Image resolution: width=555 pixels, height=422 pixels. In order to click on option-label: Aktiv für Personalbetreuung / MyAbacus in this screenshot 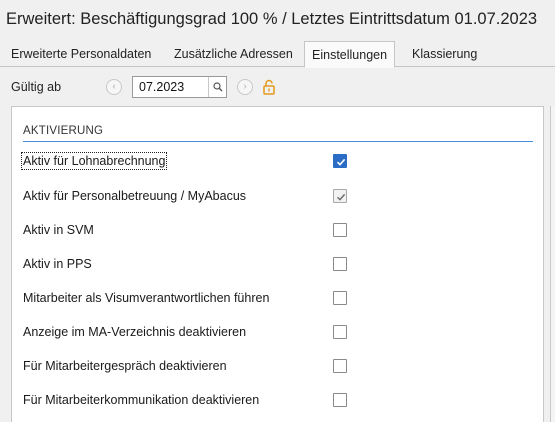, I will do `click(135, 196)`.